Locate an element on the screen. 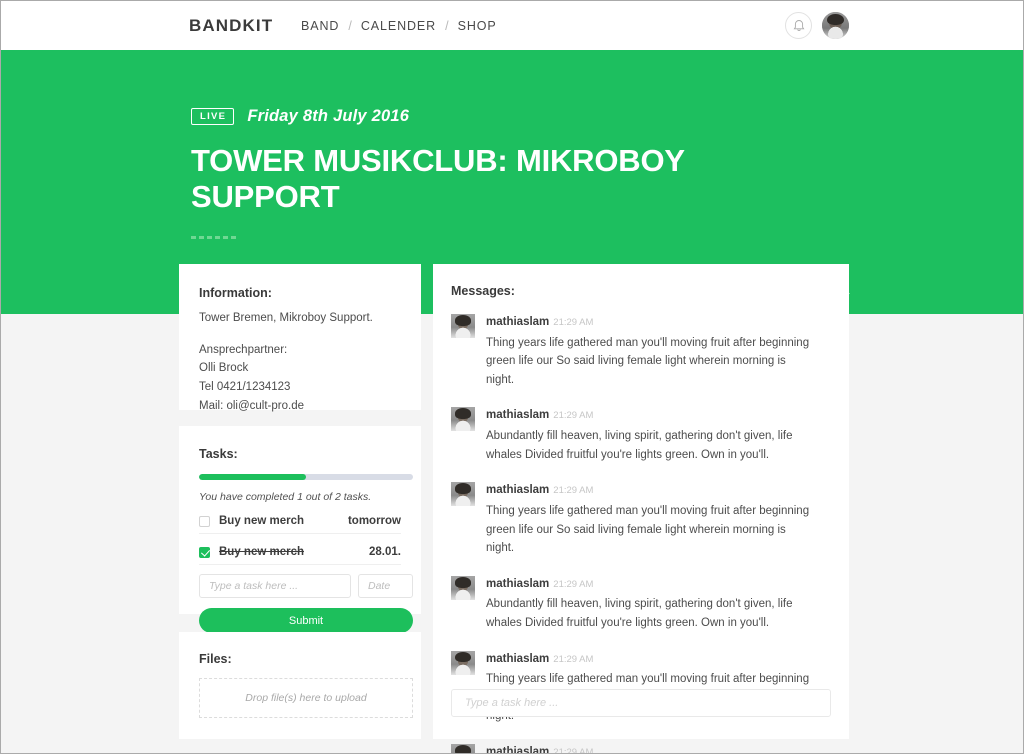 This screenshot has height=754, width=1024. information-contact-label: Ansprechpartner: is located at coordinates (243, 349).